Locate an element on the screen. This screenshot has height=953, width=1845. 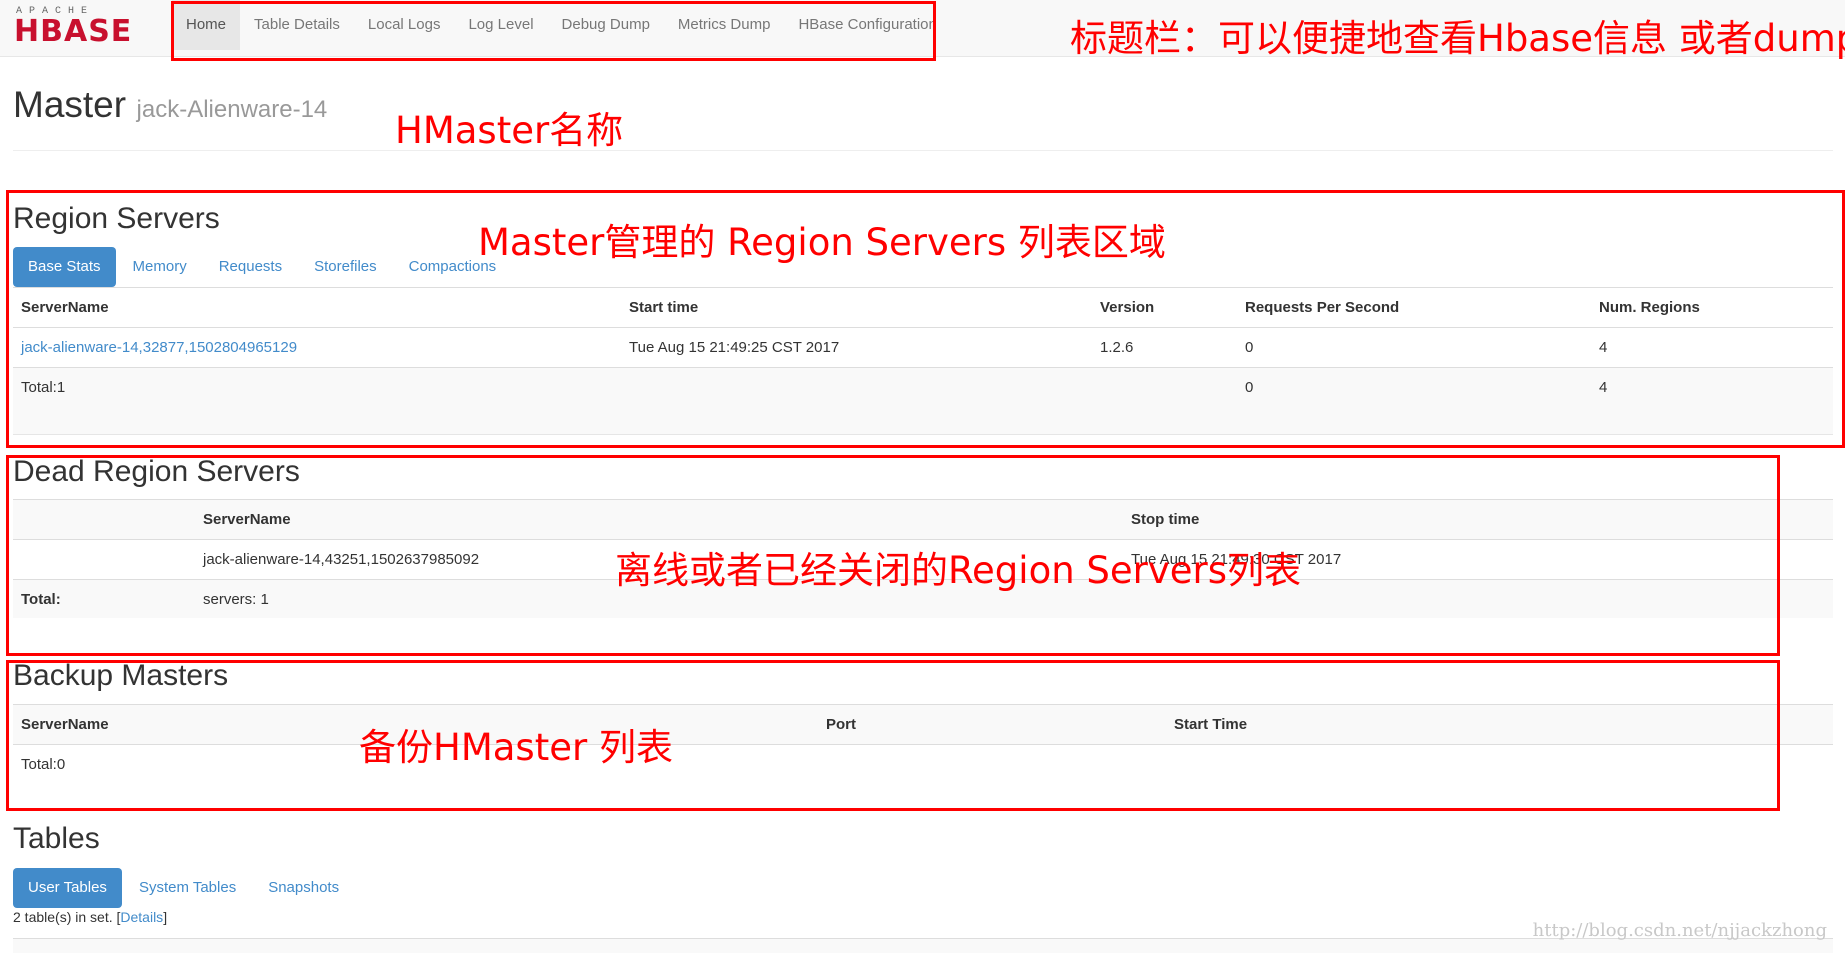
annotation-master: HMaster名称 is located at coordinates (509, 130).